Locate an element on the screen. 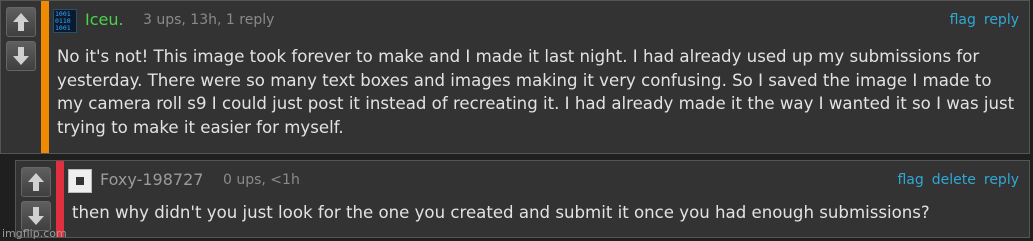 The height and width of the screenshot is (241, 1033). binary-avatar-icon: 1001 0110 1001 is located at coordinates (63, 21).